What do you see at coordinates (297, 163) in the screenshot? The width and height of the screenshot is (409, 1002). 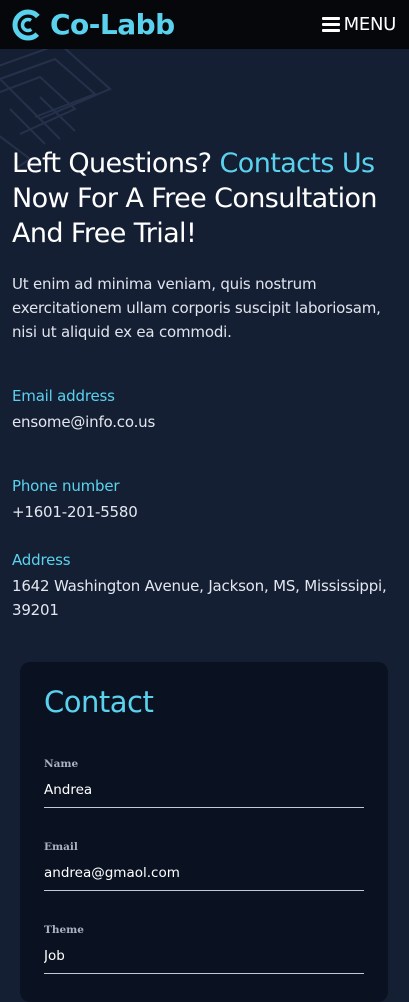 I see `headline-highlight: Contacts Us` at bounding box center [297, 163].